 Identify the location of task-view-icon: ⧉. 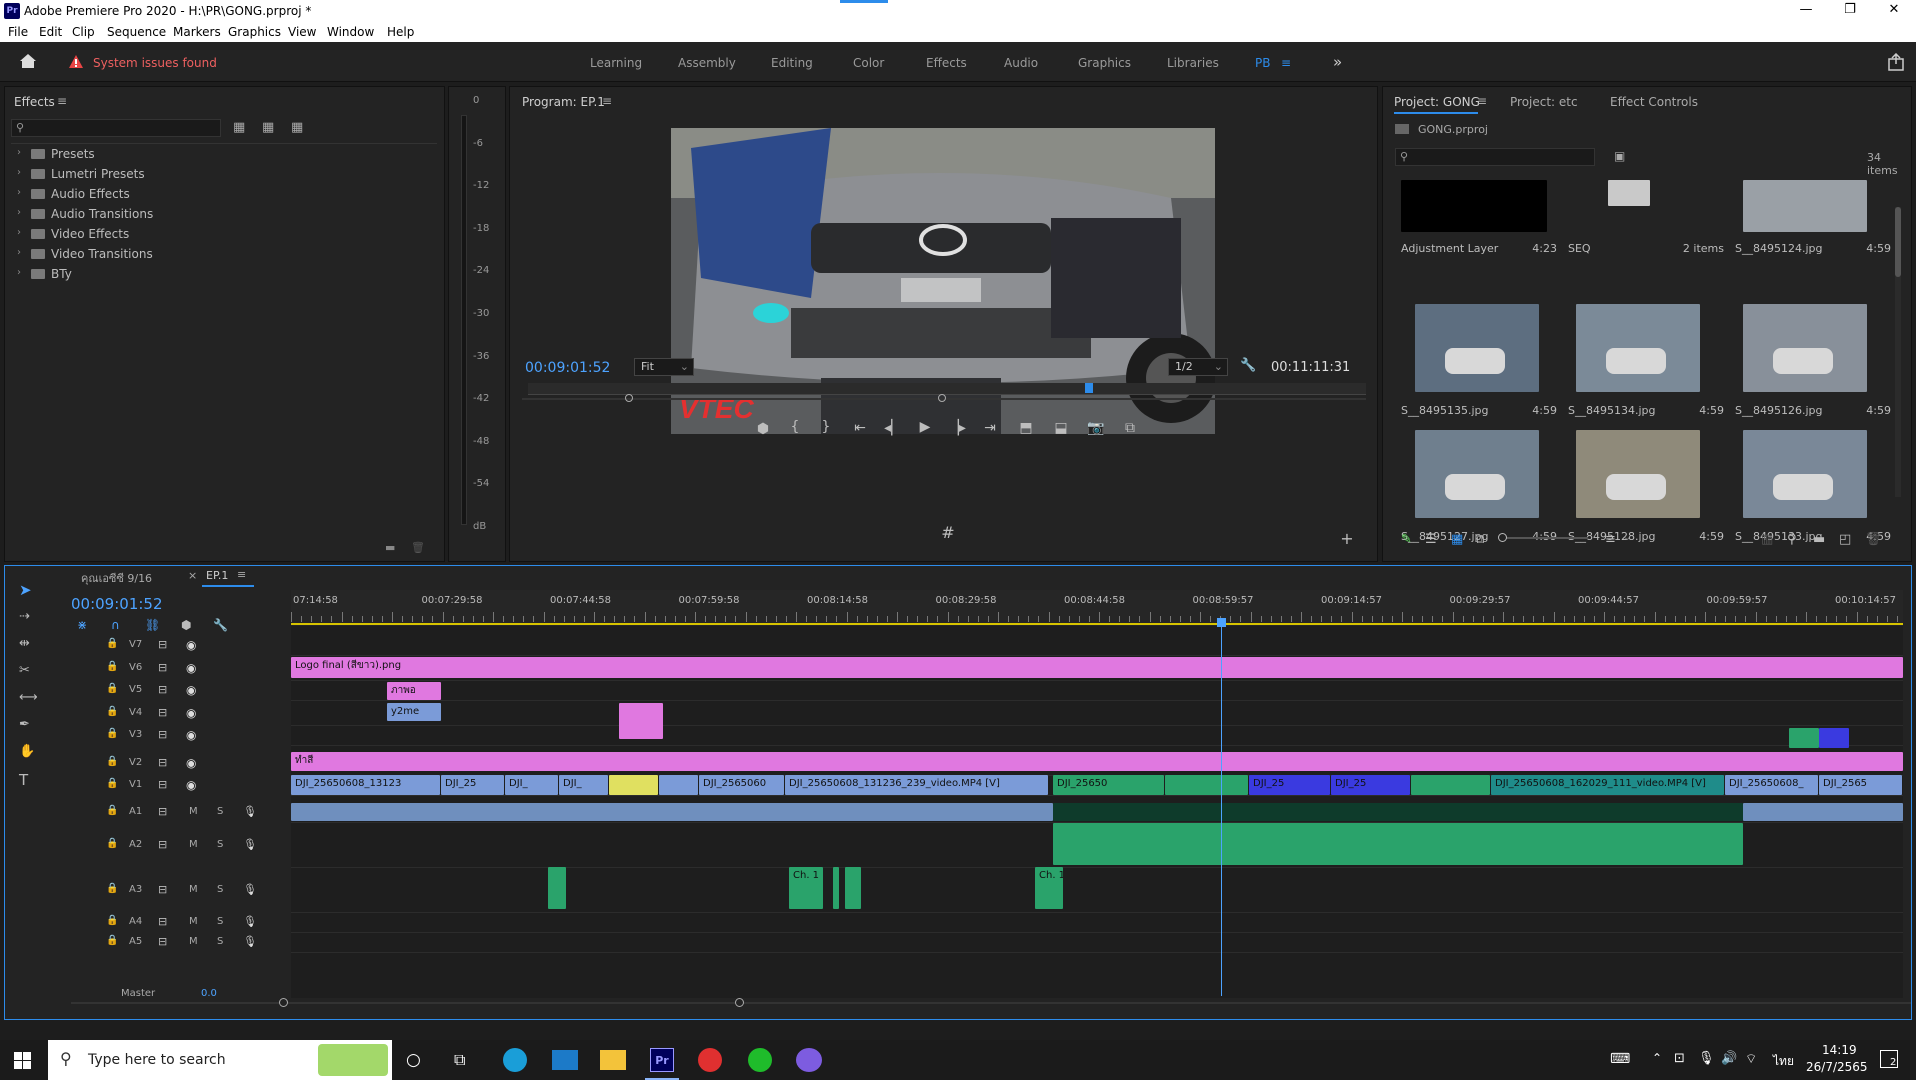
(459, 1060).